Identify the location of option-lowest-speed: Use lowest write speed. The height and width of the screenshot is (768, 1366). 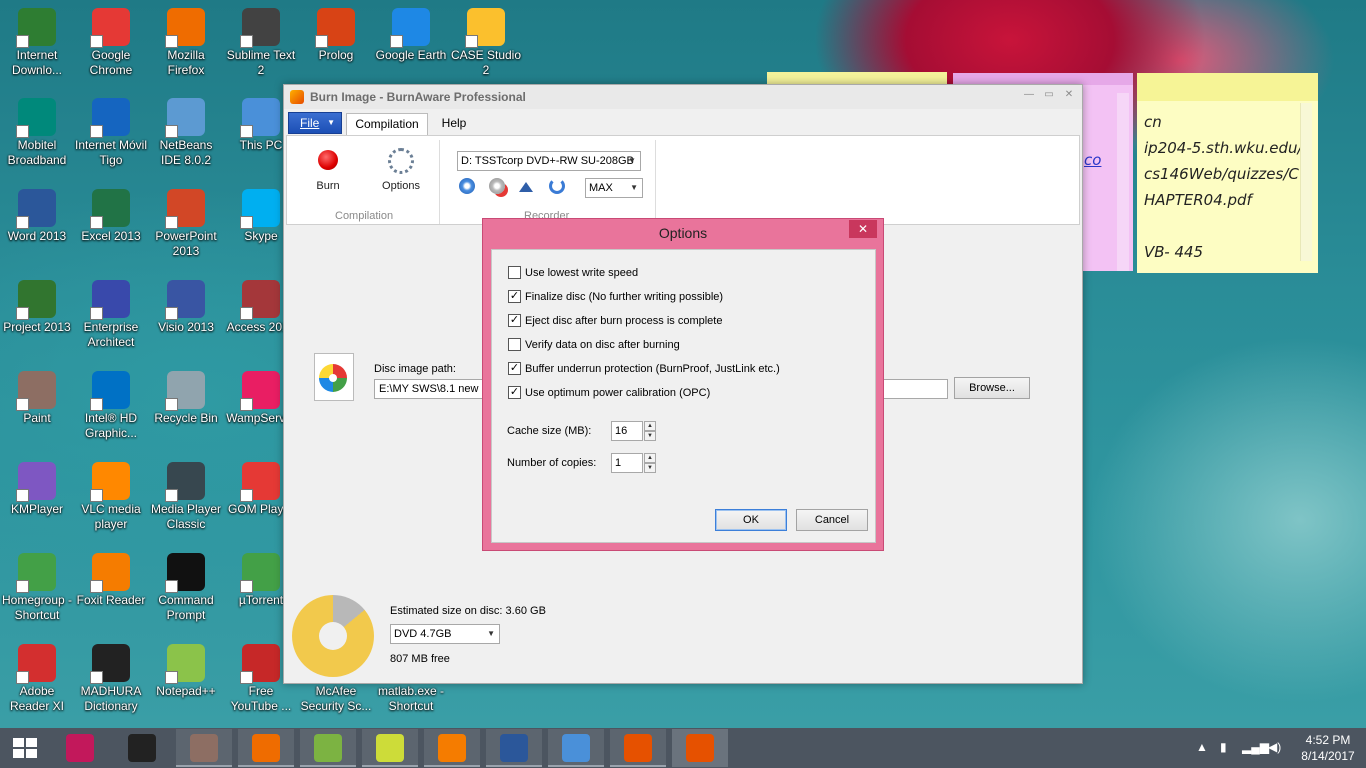
(573, 273).